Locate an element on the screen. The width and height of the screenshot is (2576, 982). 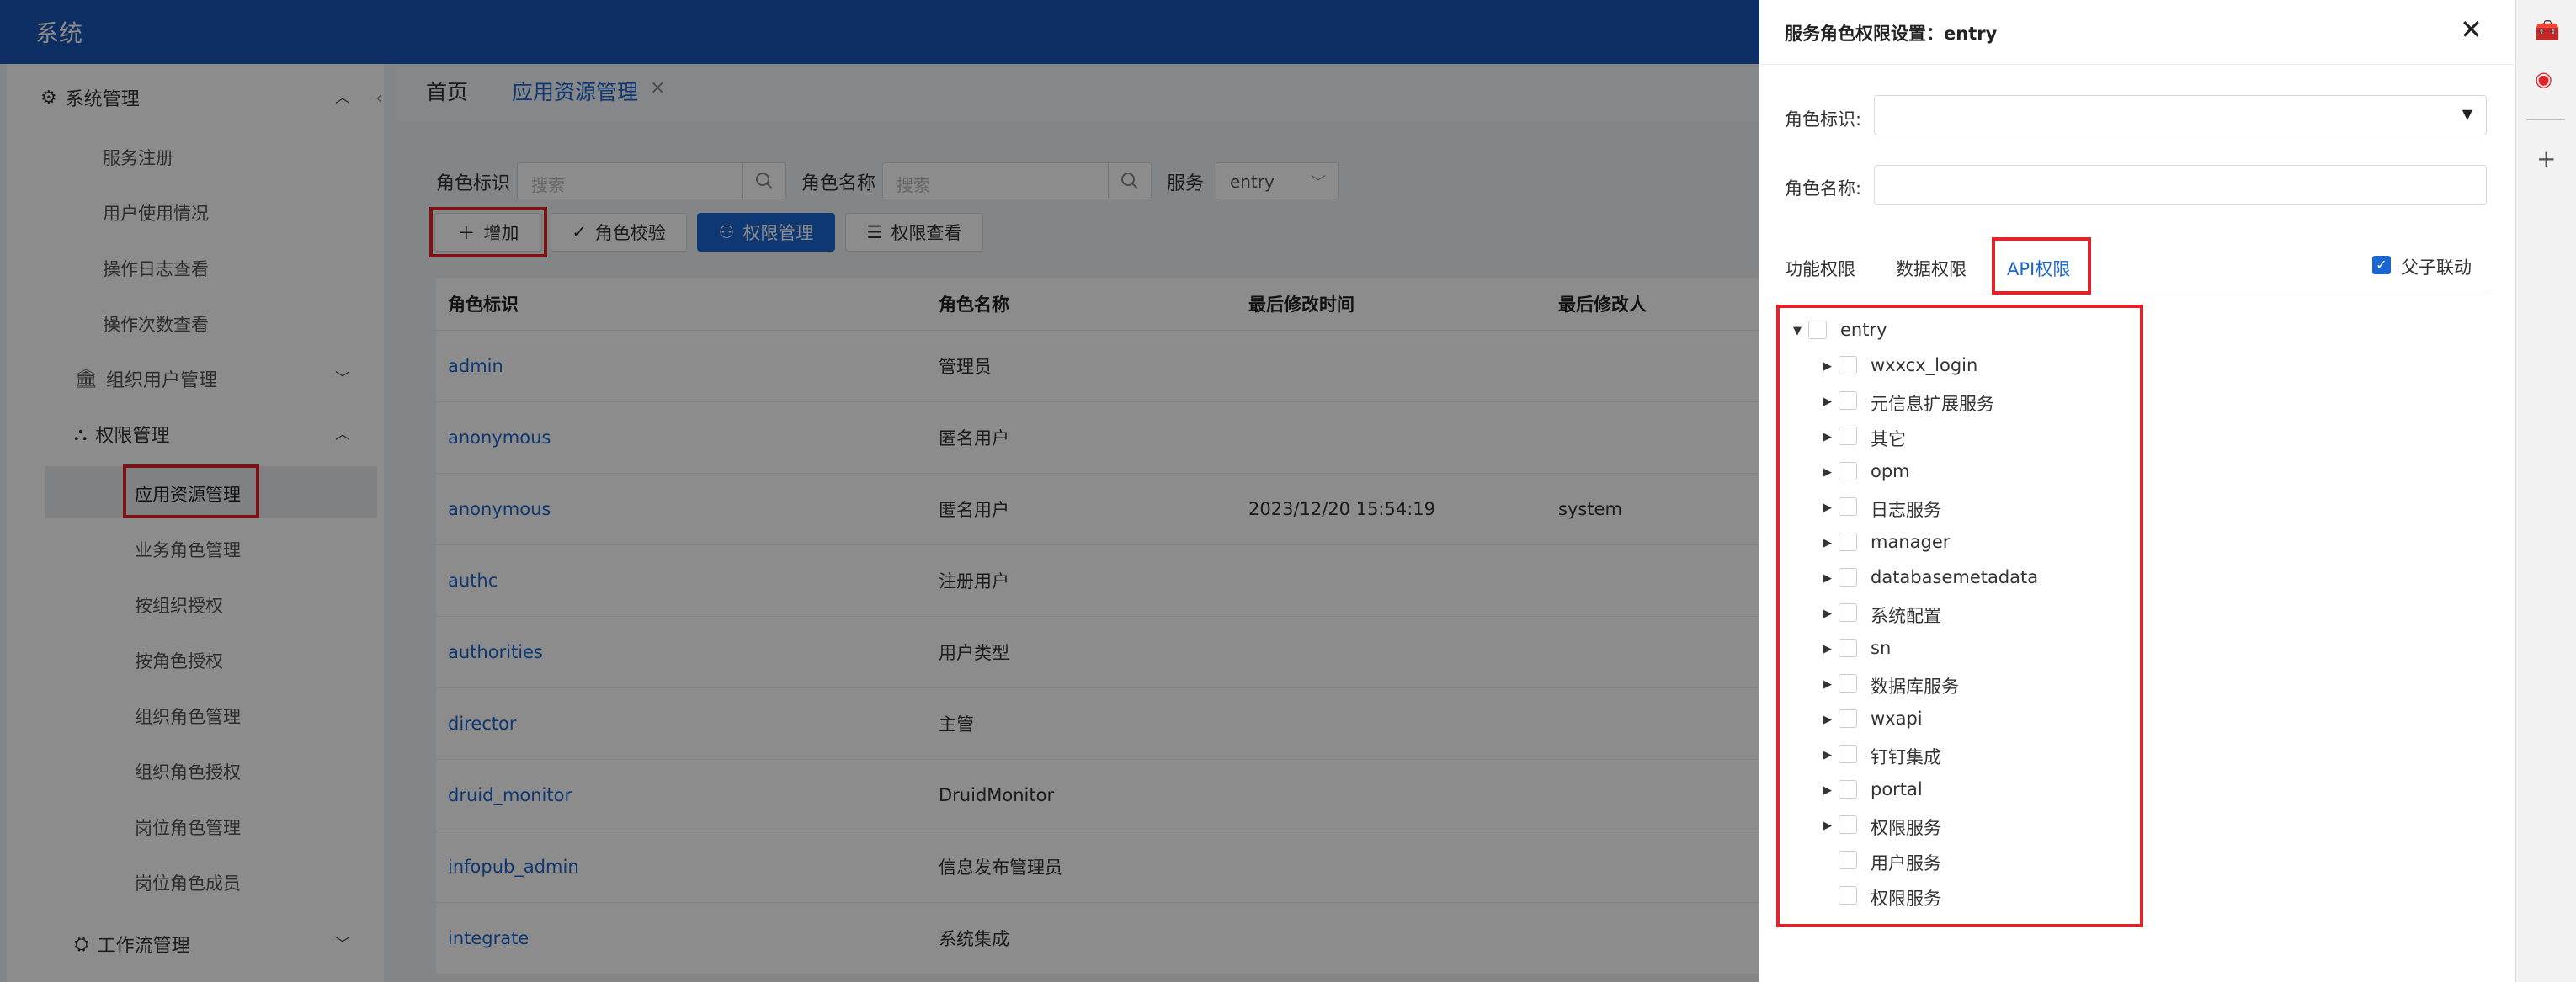
tree-node: ▶ wxxcx_login is located at coordinates (1975, 369).